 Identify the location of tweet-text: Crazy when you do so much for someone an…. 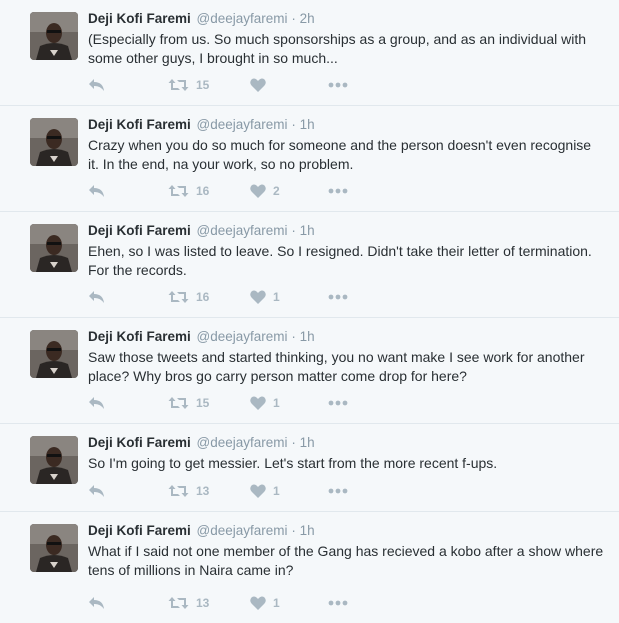
(340, 154).